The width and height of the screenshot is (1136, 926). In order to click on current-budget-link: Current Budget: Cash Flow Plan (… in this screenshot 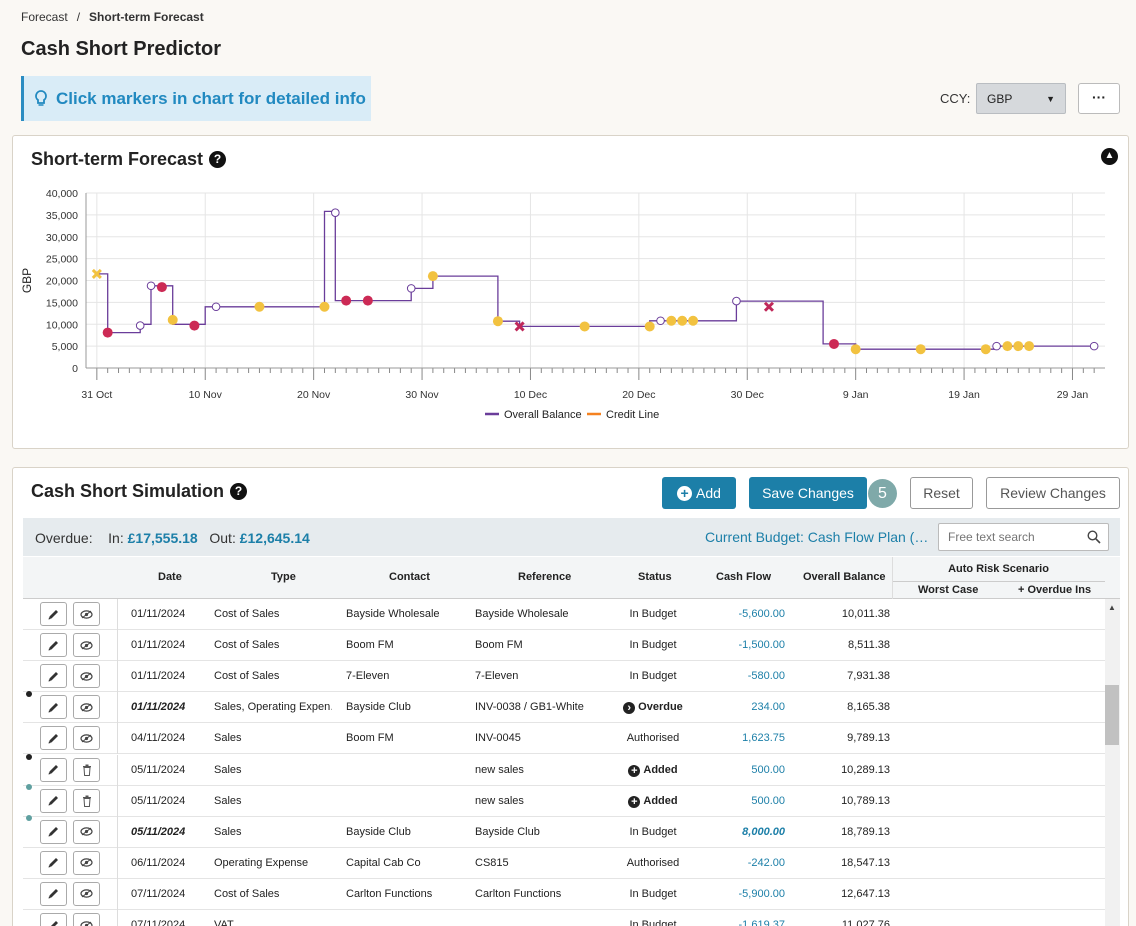, I will do `click(816, 537)`.